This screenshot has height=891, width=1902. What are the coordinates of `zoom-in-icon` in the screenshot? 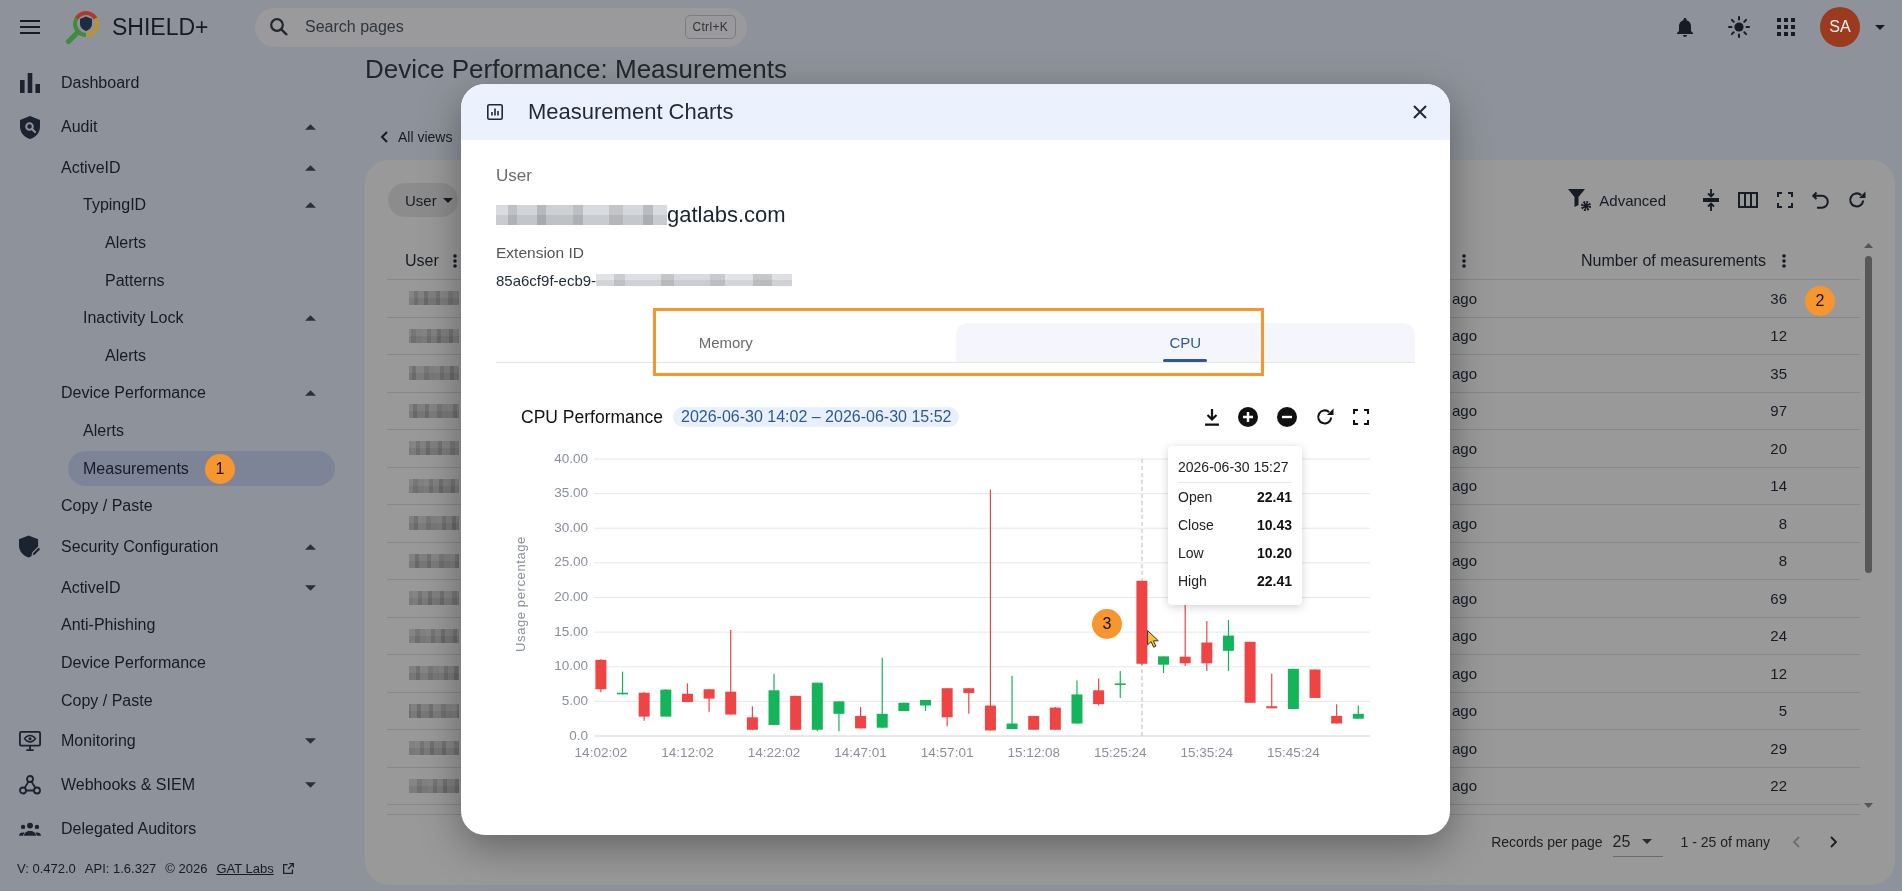 It's located at (1248, 417).